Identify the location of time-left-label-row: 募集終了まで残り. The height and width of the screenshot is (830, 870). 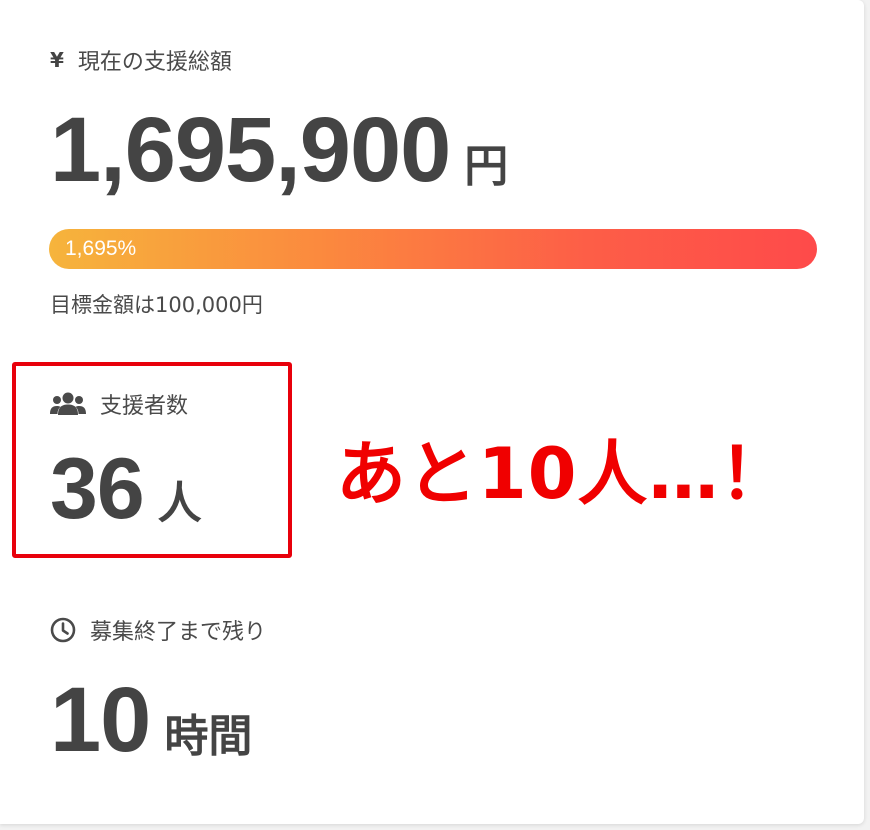
(158, 630).